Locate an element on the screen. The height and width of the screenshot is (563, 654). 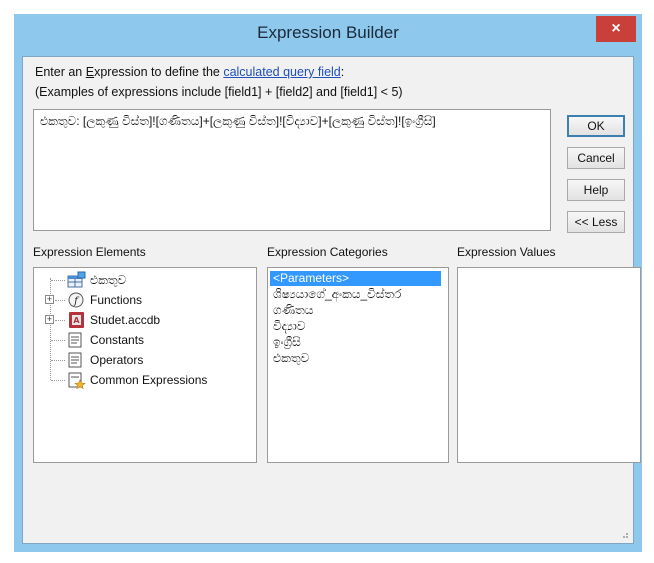
instruction-middle: xpression to define the is located at coordinates (159, 72).